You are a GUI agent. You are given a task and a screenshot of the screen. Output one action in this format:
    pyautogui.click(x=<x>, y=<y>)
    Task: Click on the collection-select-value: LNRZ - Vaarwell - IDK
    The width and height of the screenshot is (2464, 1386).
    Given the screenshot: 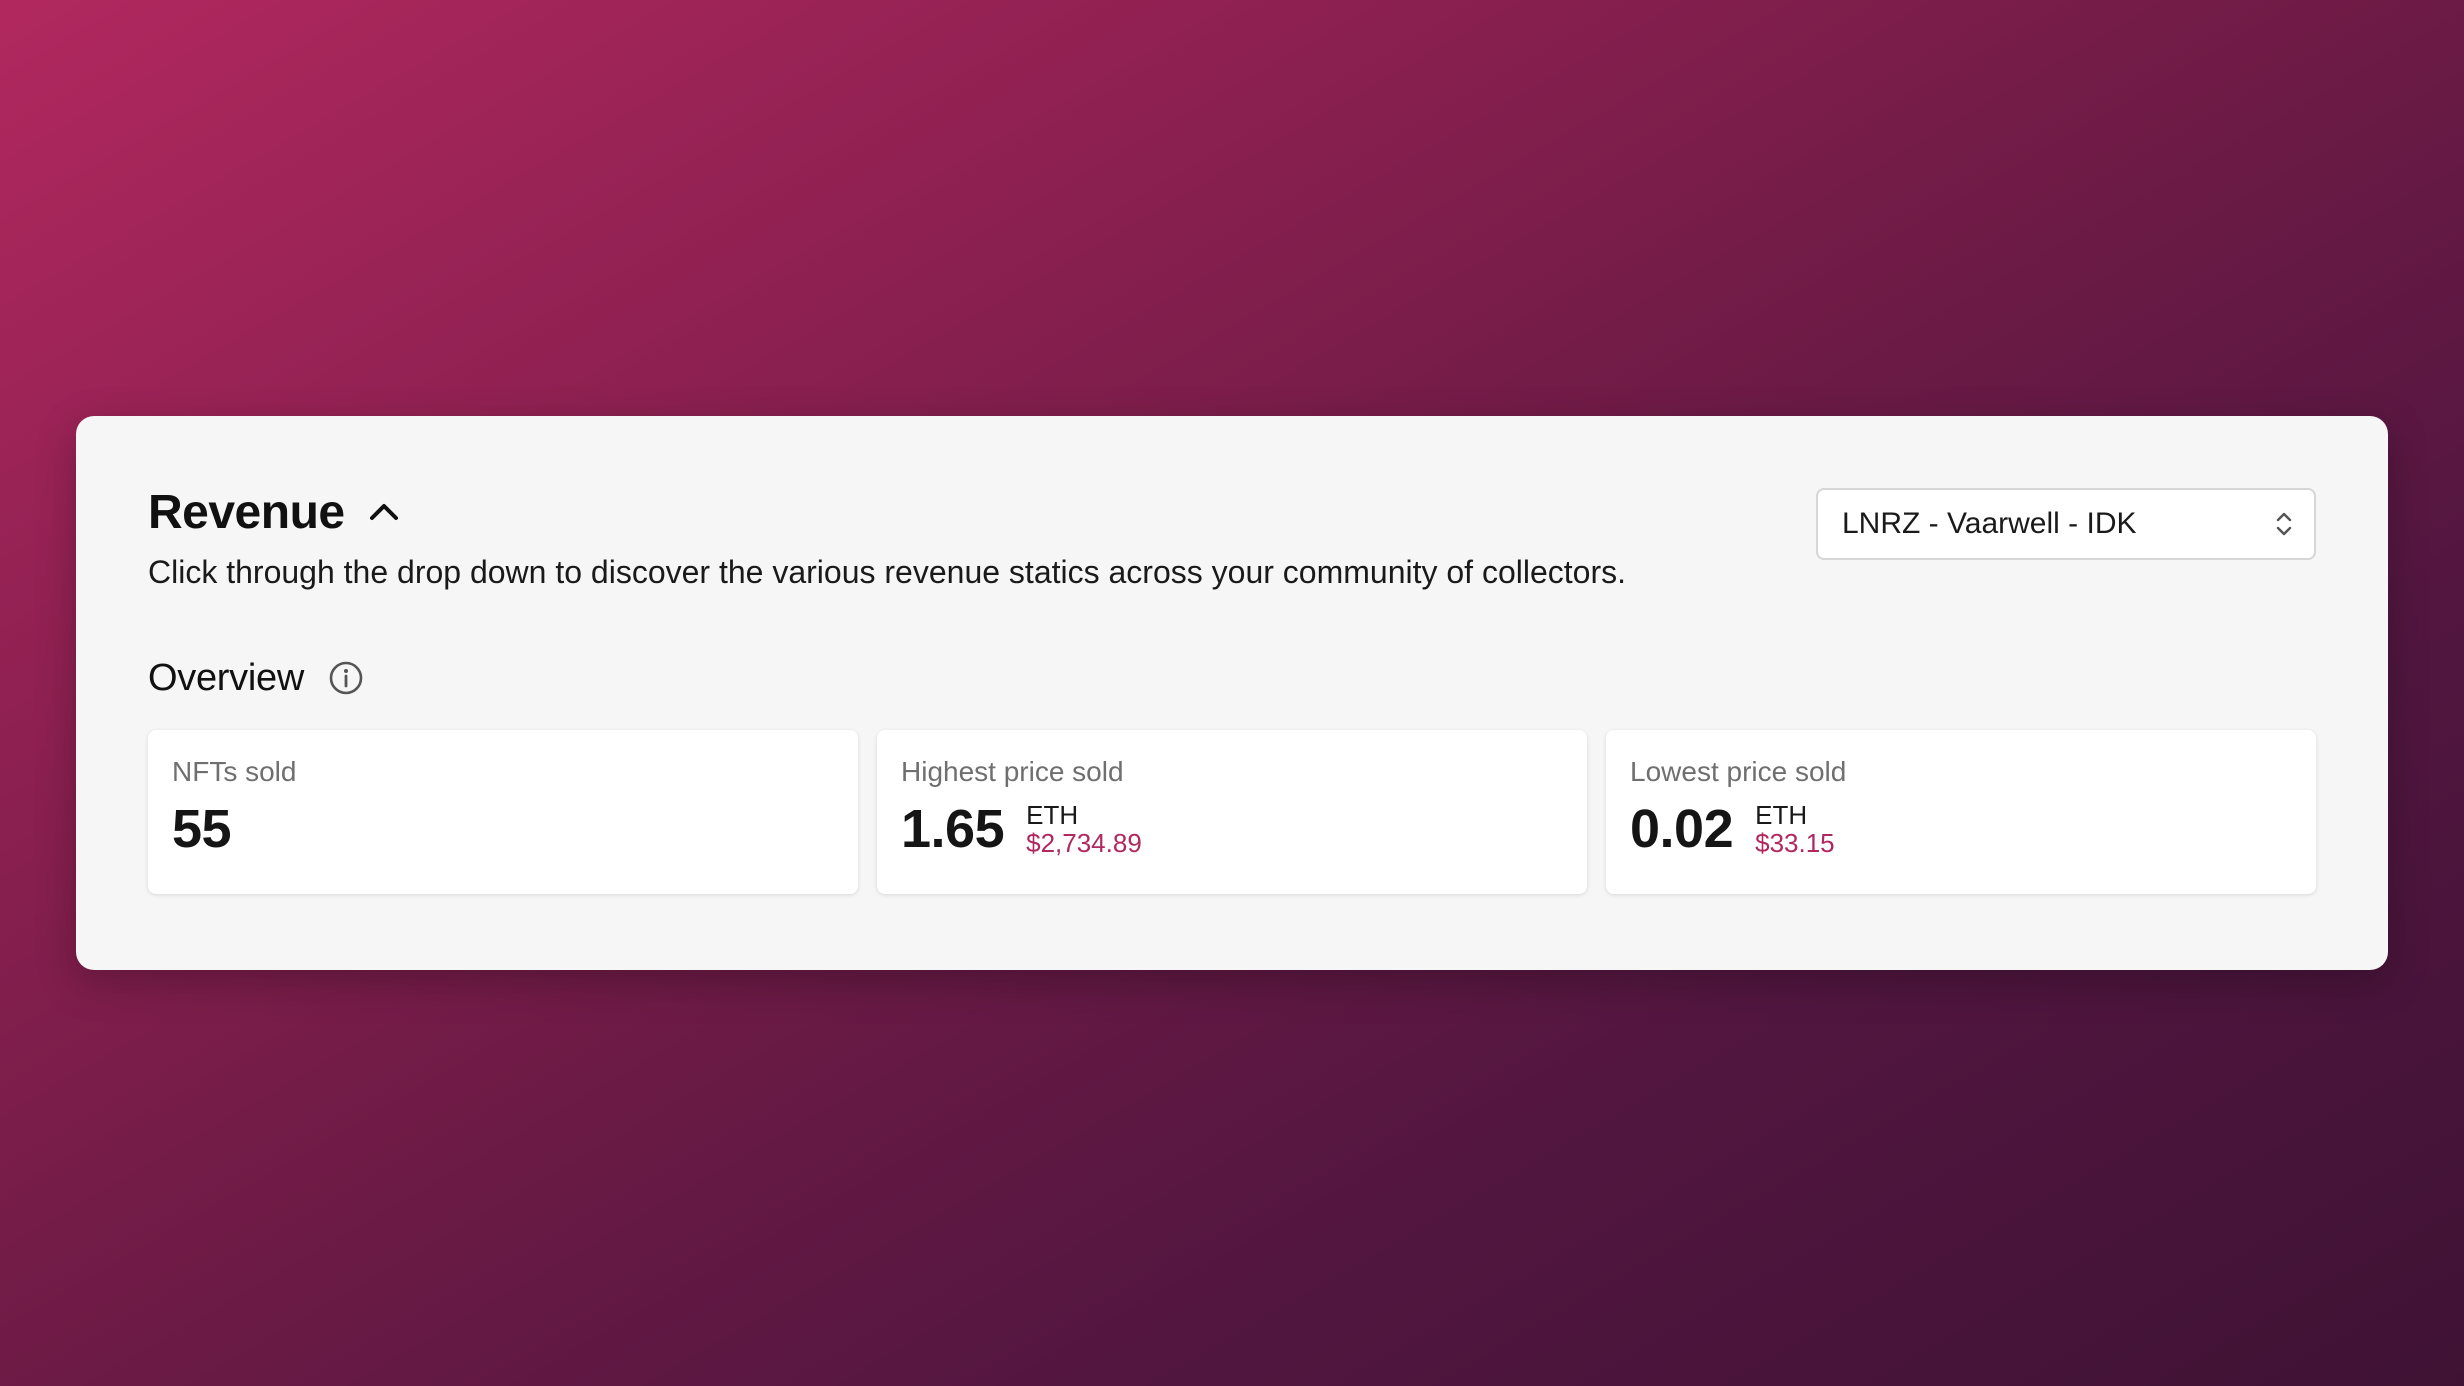 What is the action you would take?
    pyautogui.click(x=1989, y=523)
    